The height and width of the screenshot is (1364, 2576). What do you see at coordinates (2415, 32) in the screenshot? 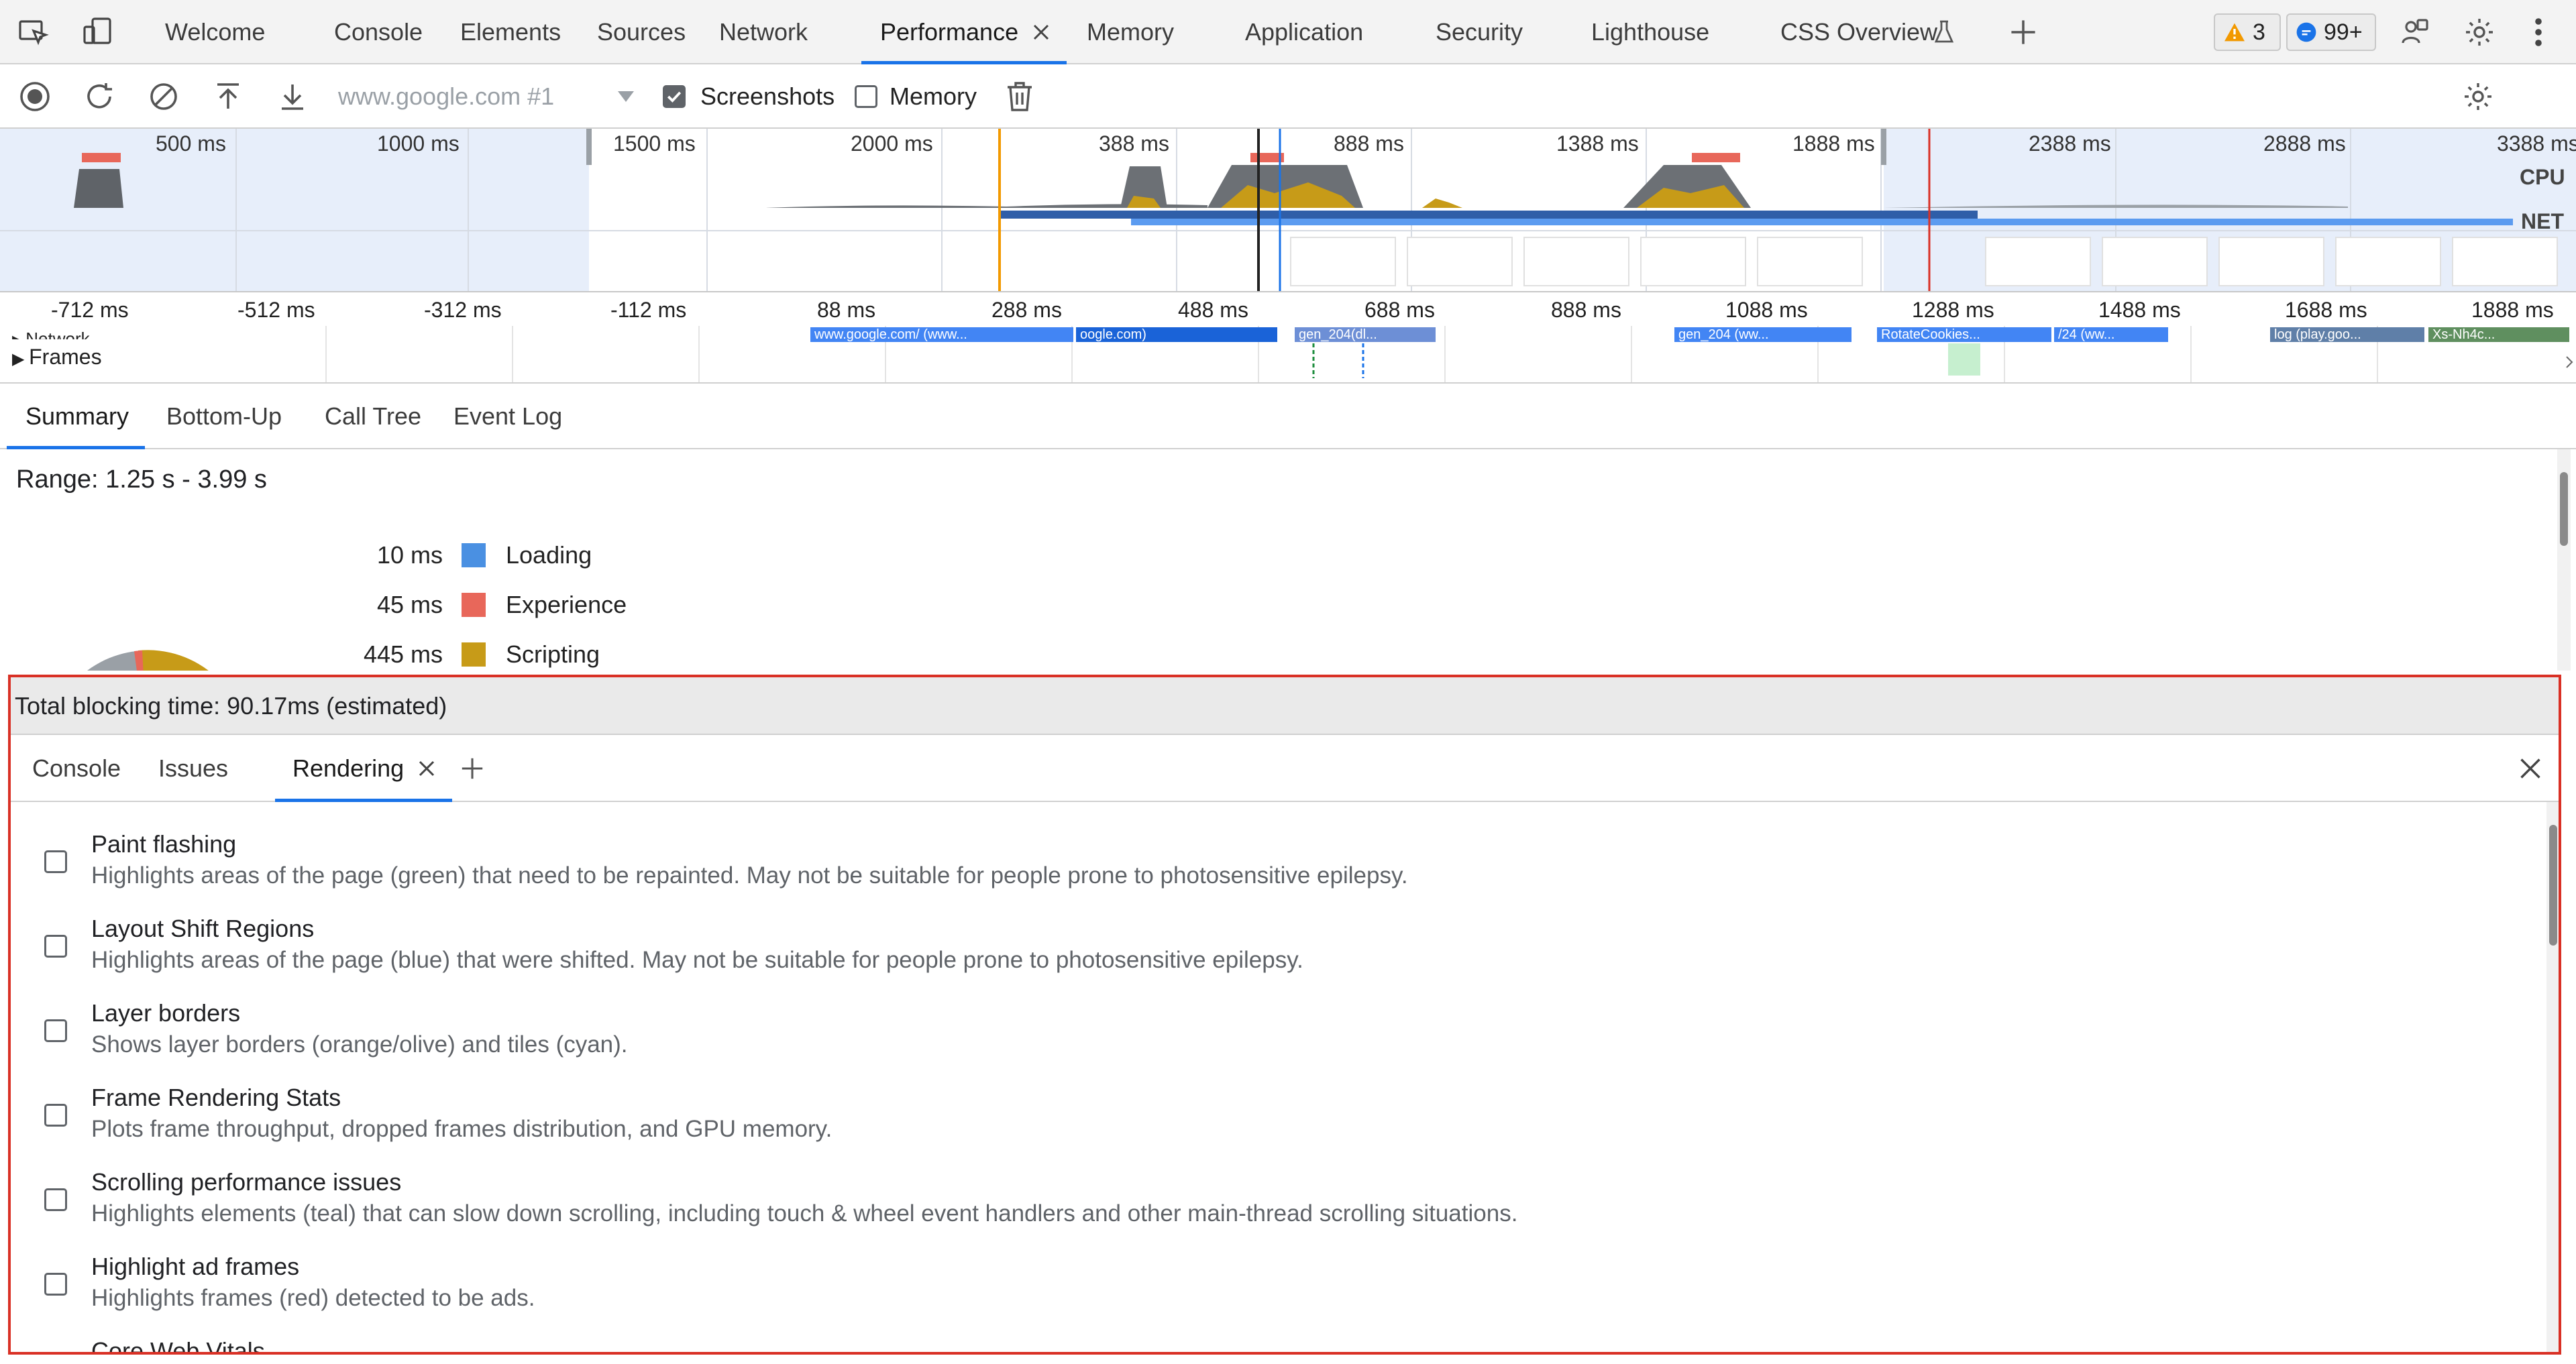
I see `customize-devtools-people-icon` at bounding box center [2415, 32].